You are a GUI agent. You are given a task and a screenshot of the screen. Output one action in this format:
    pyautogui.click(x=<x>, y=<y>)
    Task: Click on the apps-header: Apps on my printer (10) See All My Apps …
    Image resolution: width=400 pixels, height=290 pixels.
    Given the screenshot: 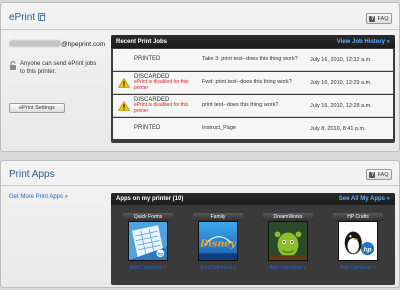 What is the action you would take?
    pyautogui.click(x=253, y=199)
    